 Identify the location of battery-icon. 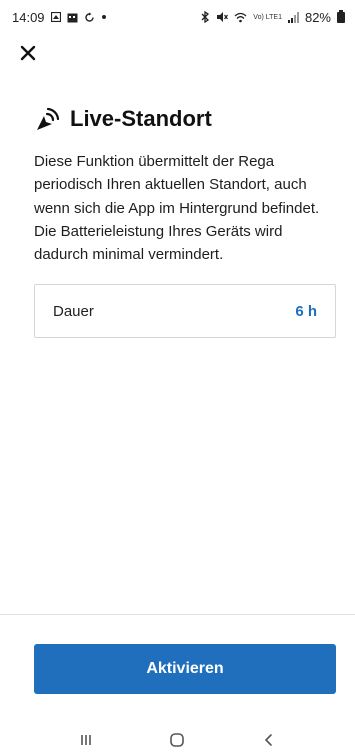
(341, 16).